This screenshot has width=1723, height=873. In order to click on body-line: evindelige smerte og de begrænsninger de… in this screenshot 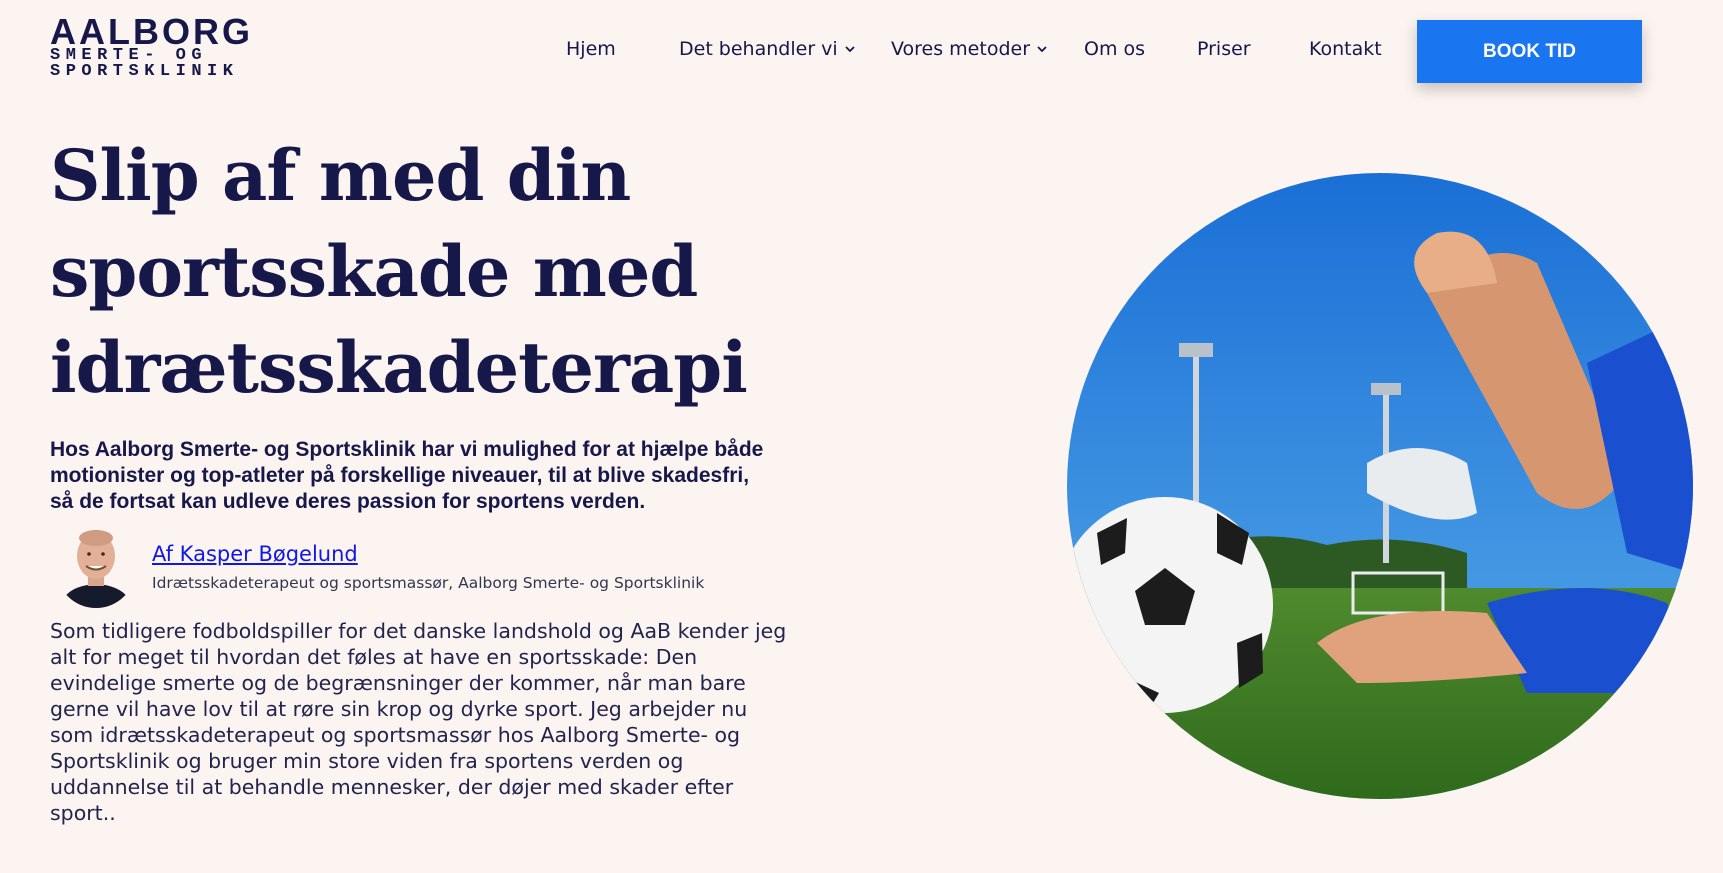, I will do `click(398, 683)`.